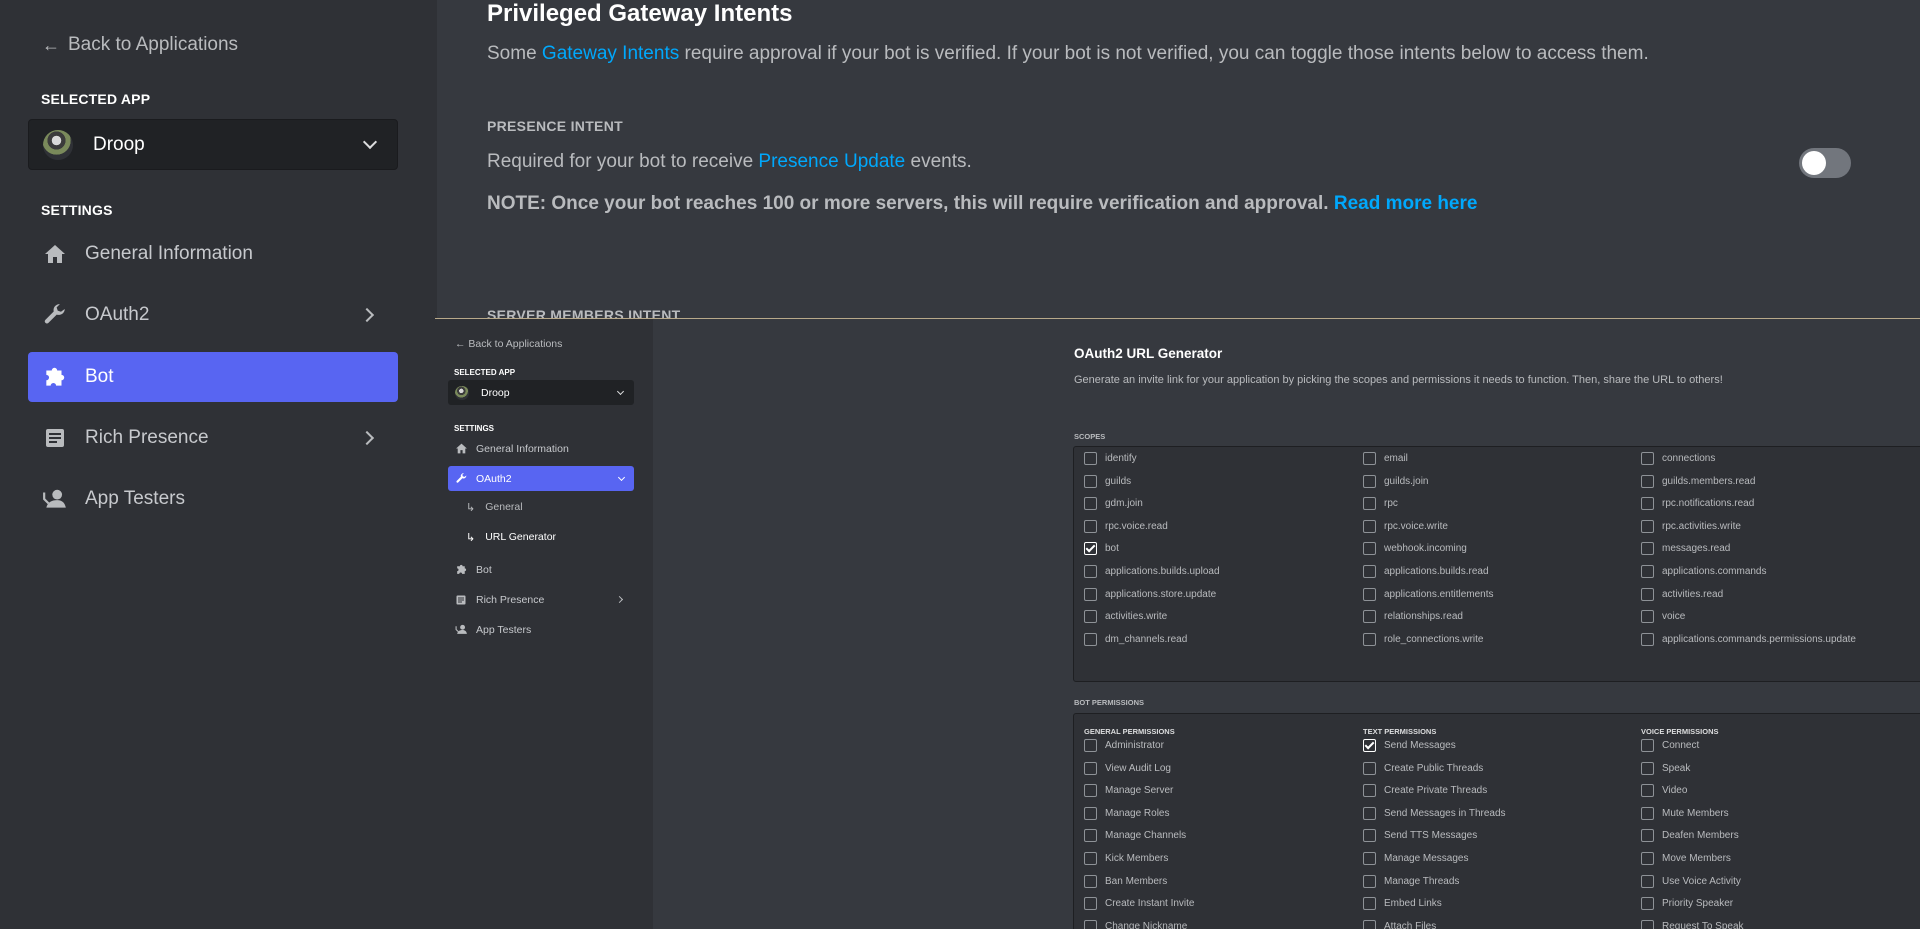  I want to click on permission-checkbox: Create Instant Invite, so click(1139, 904).